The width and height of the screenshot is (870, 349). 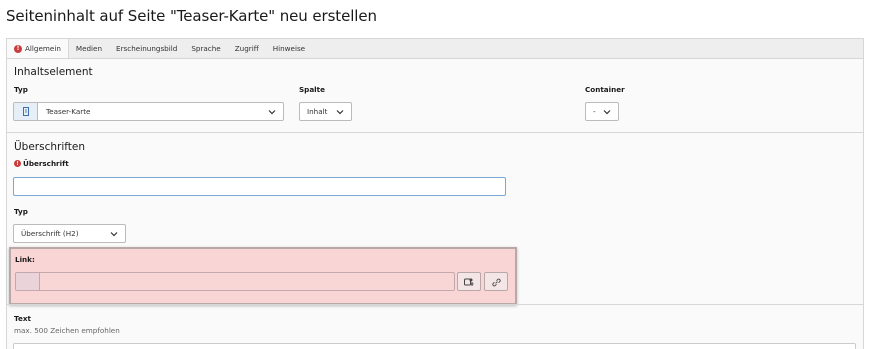 I want to click on section-title-headings: Überschriften, so click(x=50, y=147).